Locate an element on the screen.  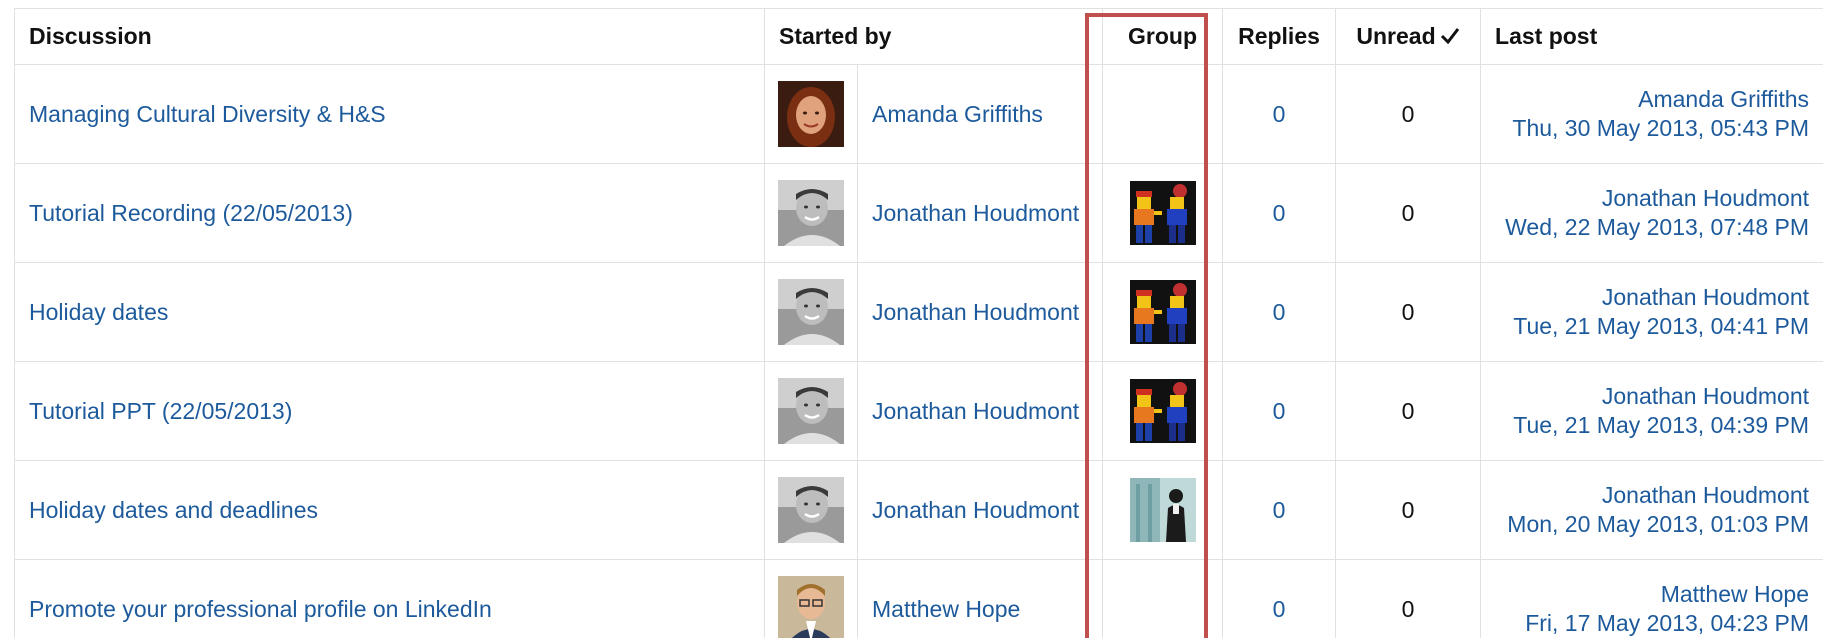
author-name-cell: Amanda Griffiths is located at coordinates (980, 114).